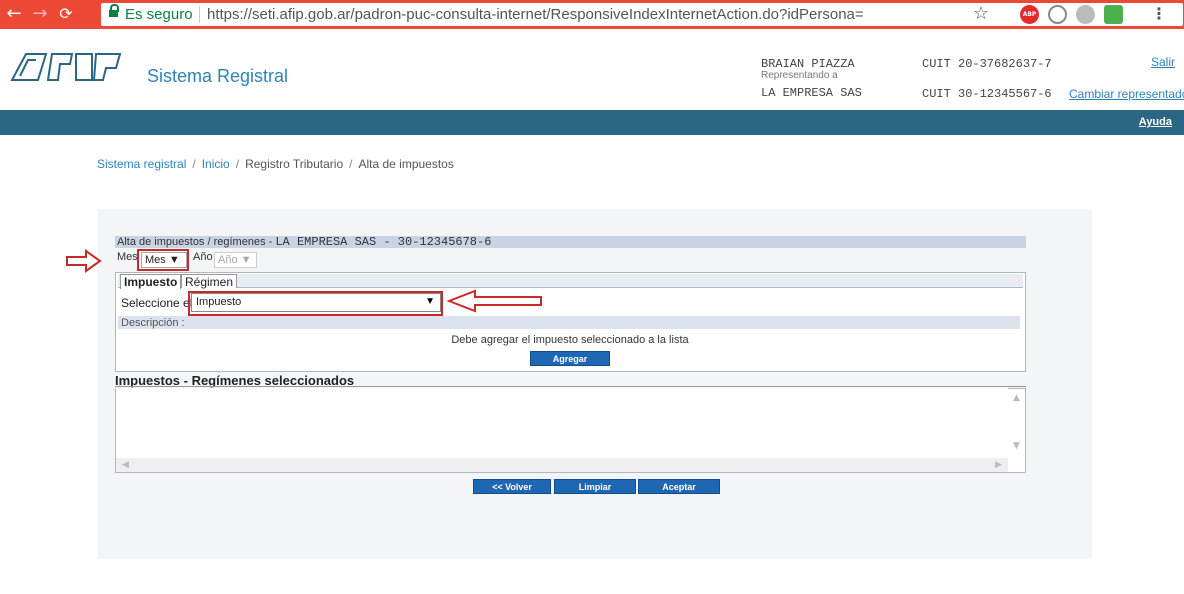 Image resolution: width=1184 pixels, height=594 pixels. Describe the element at coordinates (1016, 446) in the screenshot. I see `scroll-down-icon: ▼` at that location.